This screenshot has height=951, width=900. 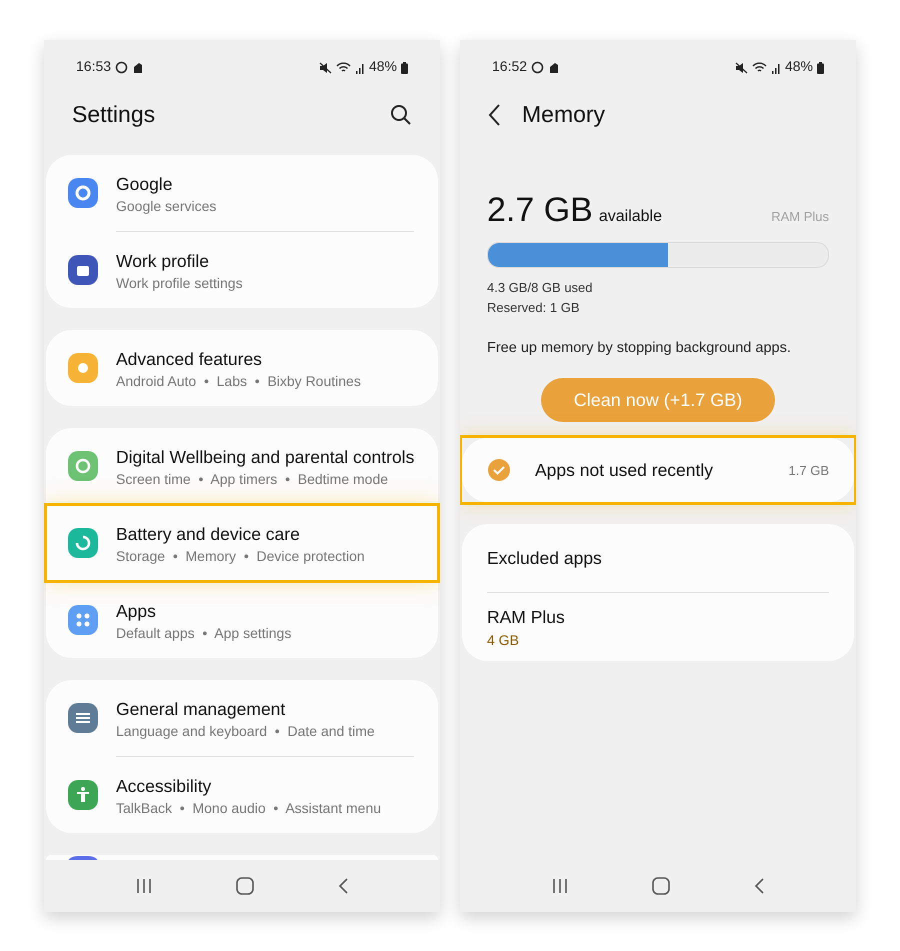 What do you see at coordinates (658, 558) in the screenshot?
I see `option-title: Excluded apps` at bounding box center [658, 558].